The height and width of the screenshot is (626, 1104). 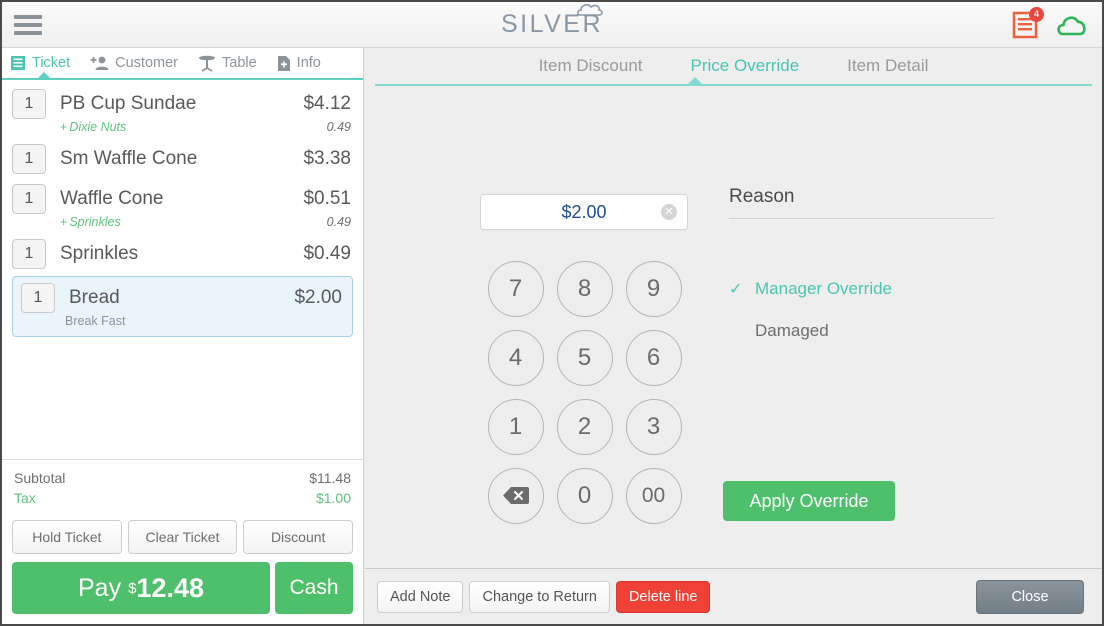 What do you see at coordinates (887, 66) in the screenshot?
I see `tab-item-detail: Item Detail` at bounding box center [887, 66].